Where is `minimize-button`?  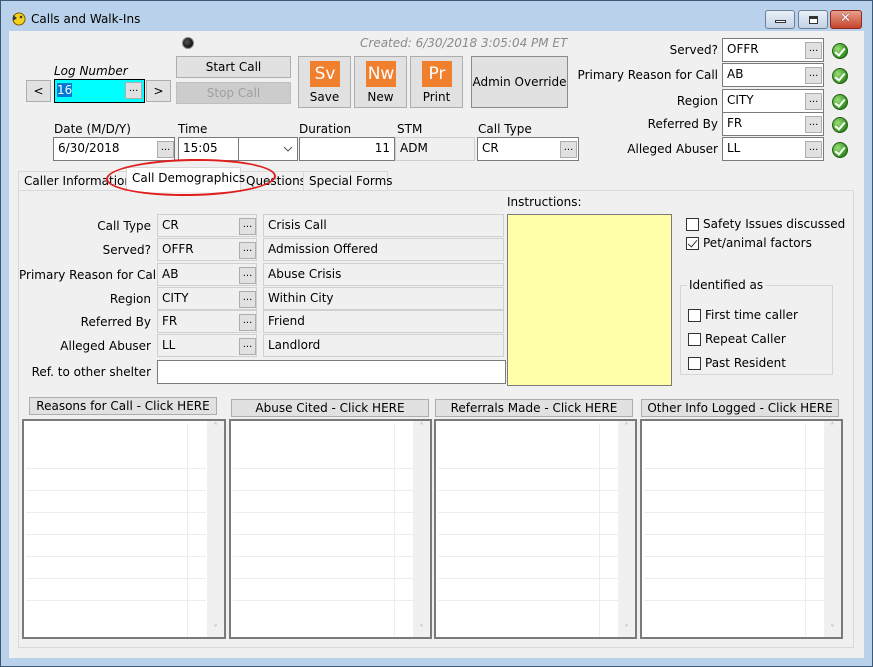 minimize-button is located at coordinates (780, 19).